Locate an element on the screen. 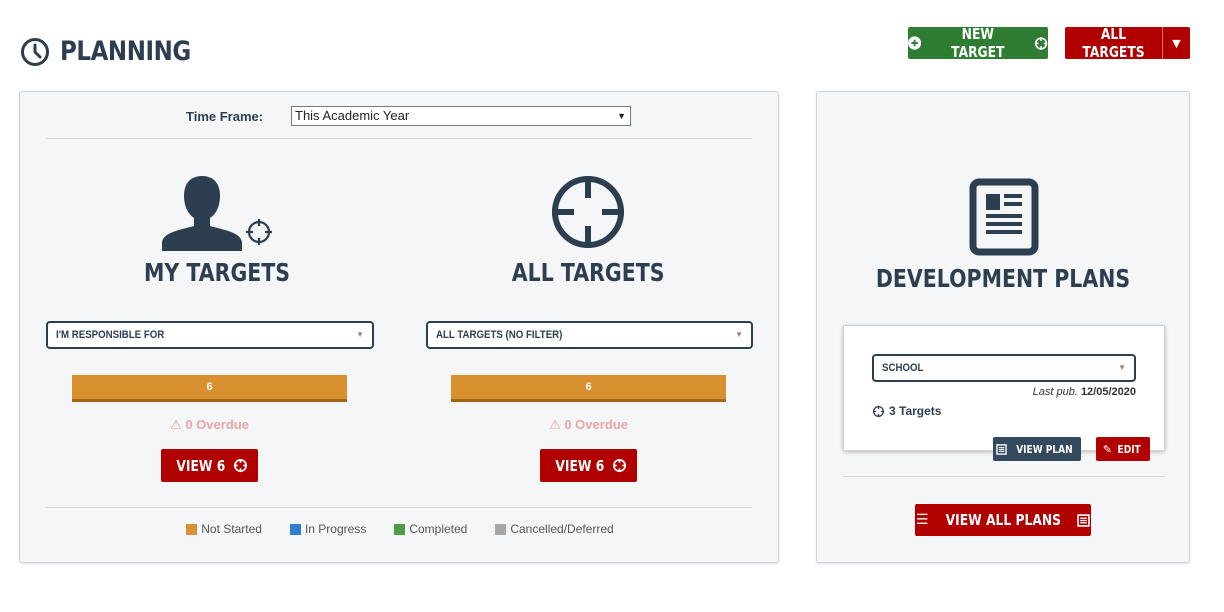 Image resolution: width=1224 pixels, height=612 pixels. my-targets-title: MY TARGETS is located at coordinates (217, 272).